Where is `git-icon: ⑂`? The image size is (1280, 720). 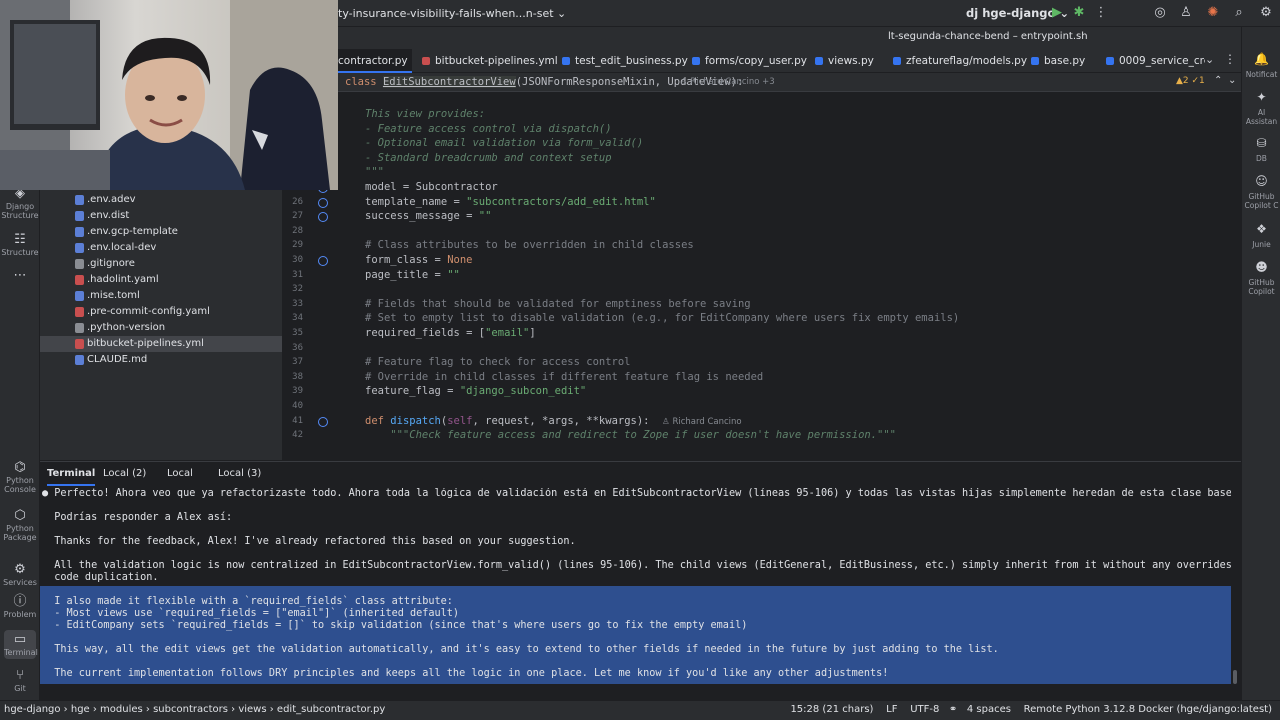 git-icon: ⑂ is located at coordinates (20, 675).